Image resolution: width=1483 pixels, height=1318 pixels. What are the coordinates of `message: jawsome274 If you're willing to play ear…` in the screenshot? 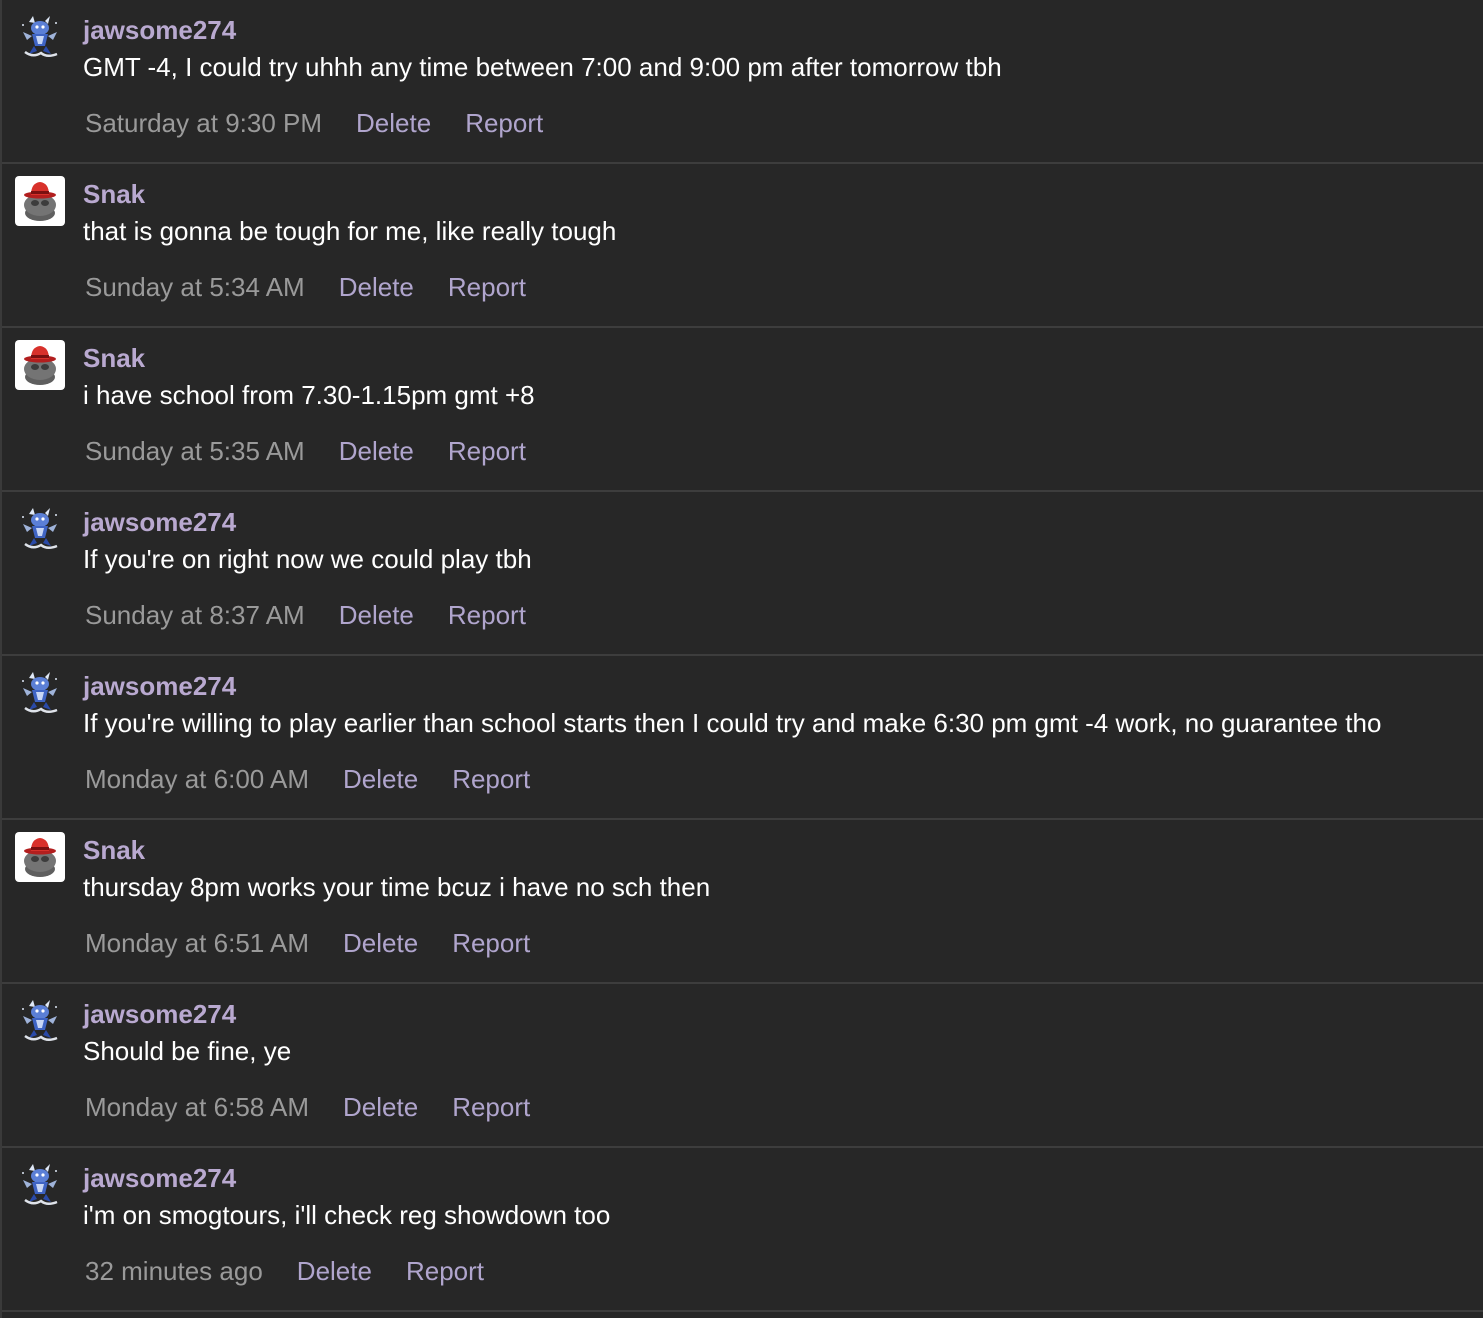 It's located at (742, 738).